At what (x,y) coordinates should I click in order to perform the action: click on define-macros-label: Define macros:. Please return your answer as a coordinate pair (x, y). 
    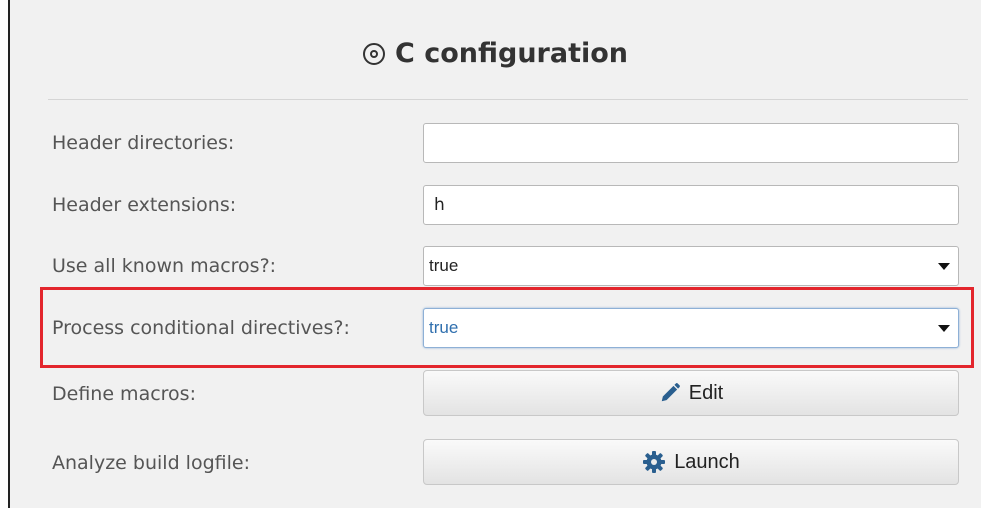
    Looking at the image, I should click on (124, 394).